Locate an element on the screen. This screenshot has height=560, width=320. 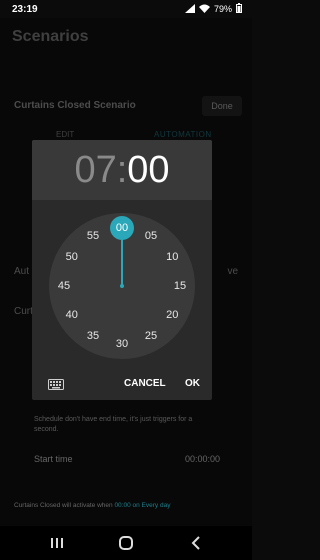
wifi-icon is located at coordinates (204, 9).